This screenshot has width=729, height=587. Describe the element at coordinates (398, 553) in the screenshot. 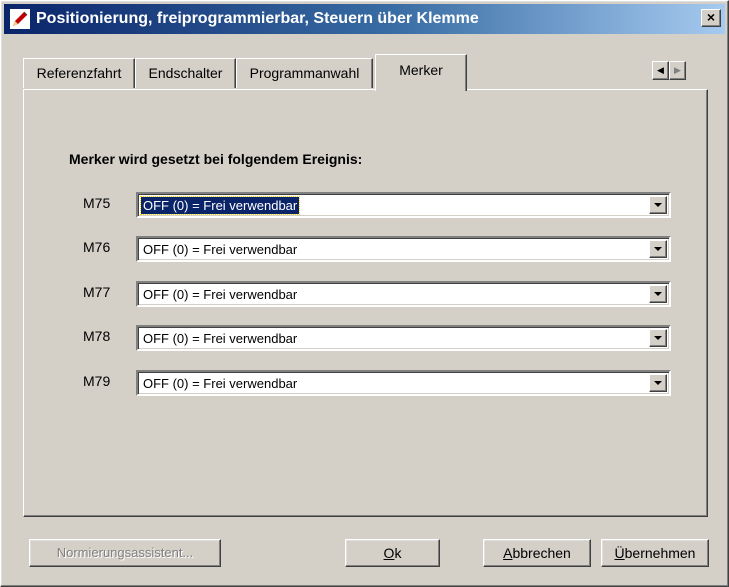

I see `ok-label-rest: k` at that location.